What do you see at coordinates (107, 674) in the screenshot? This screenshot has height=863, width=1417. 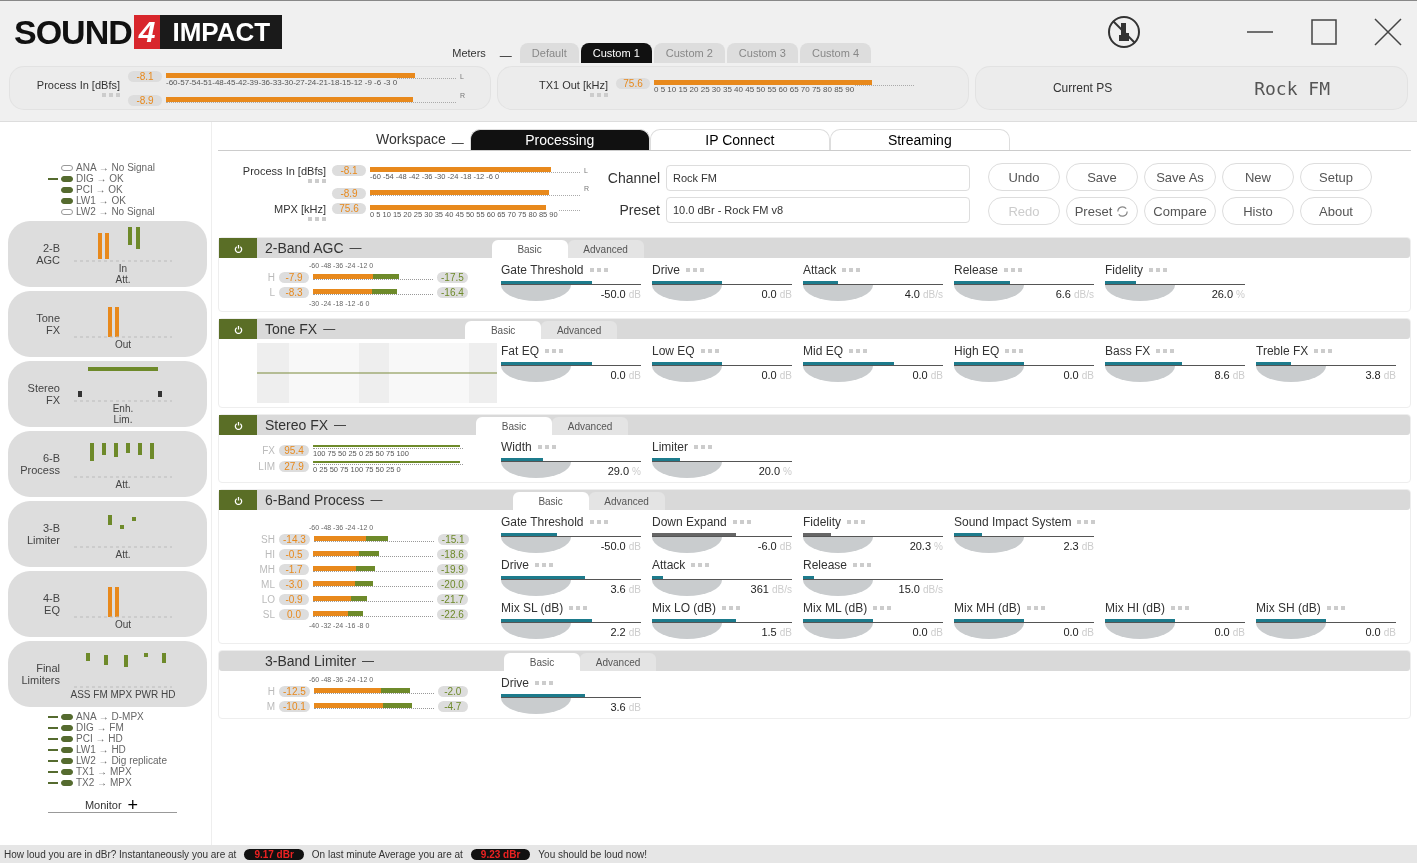 I see `module-card: Final Limiters ASS FM MPX PWR HD` at bounding box center [107, 674].